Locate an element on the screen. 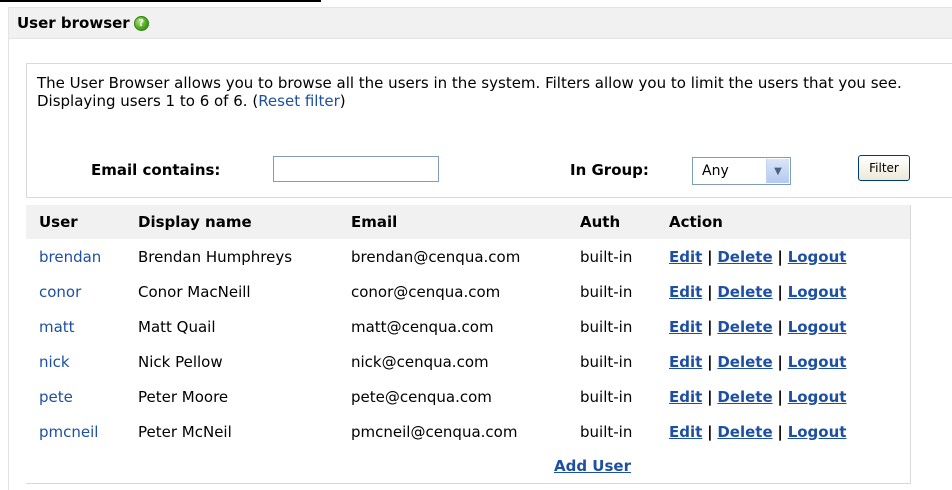 This screenshot has height=490, width=952. table-header-row: User Display name Email Auth Action is located at coordinates (468, 222).